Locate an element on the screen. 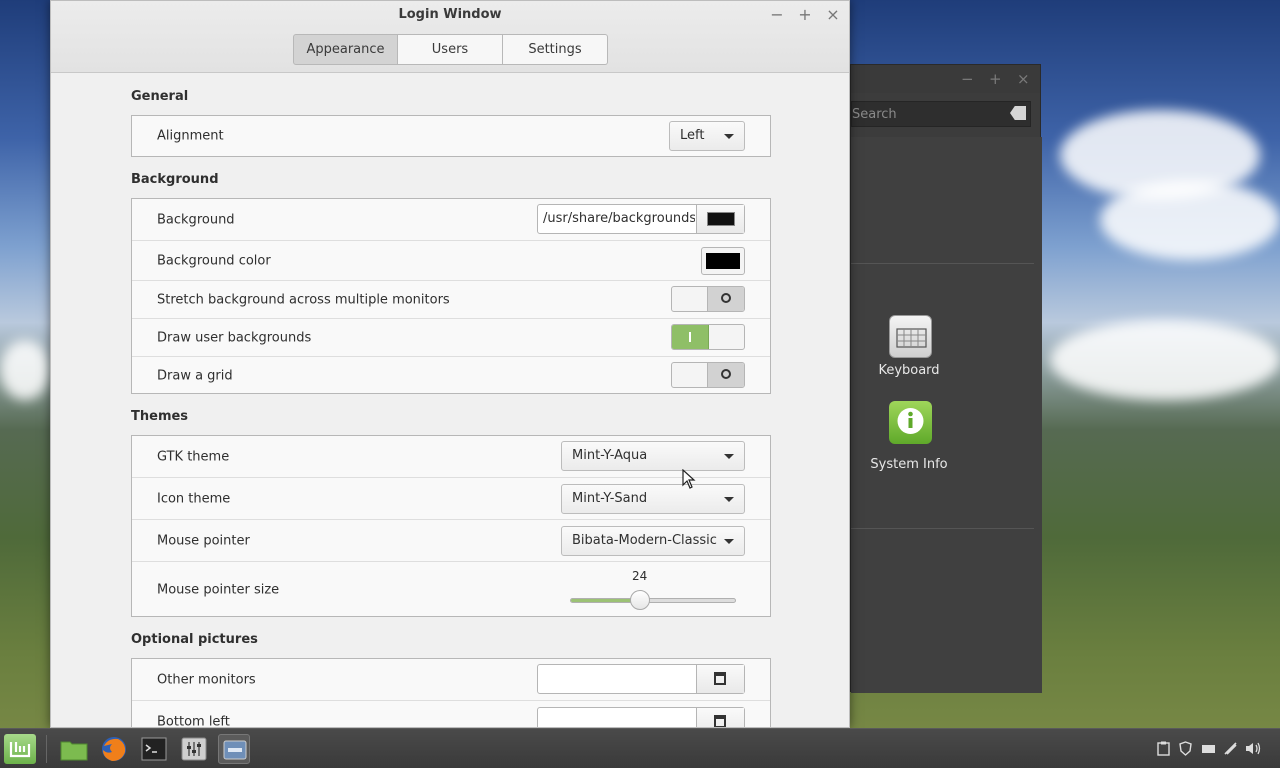  pointer-size-slider is located at coordinates (653, 600).